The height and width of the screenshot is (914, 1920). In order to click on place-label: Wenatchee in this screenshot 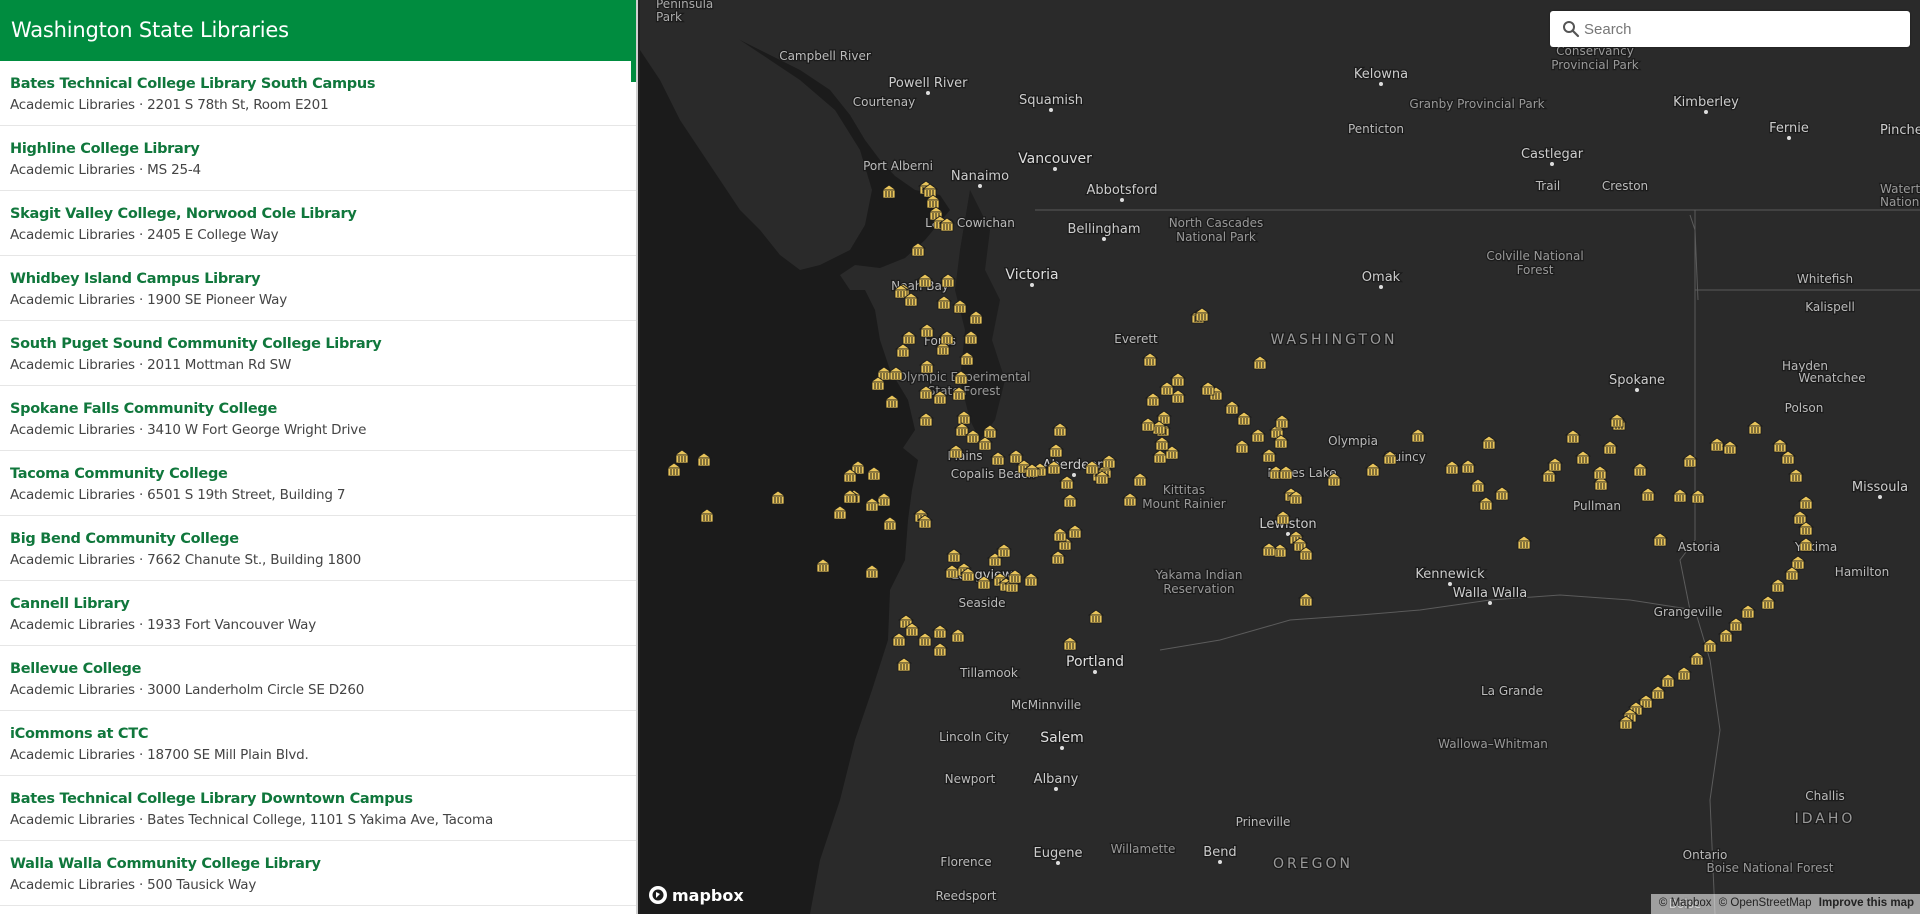, I will do `click(1831, 378)`.